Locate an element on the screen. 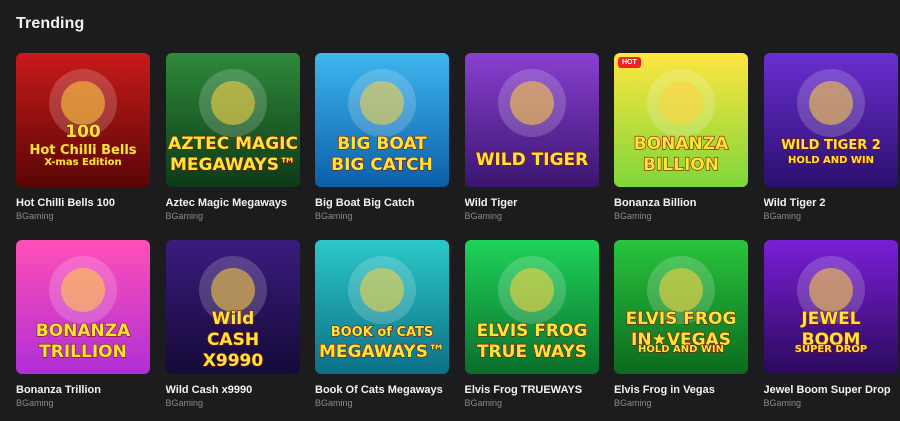  game-art-title: BIG BOAT is located at coordinates (382, 144).